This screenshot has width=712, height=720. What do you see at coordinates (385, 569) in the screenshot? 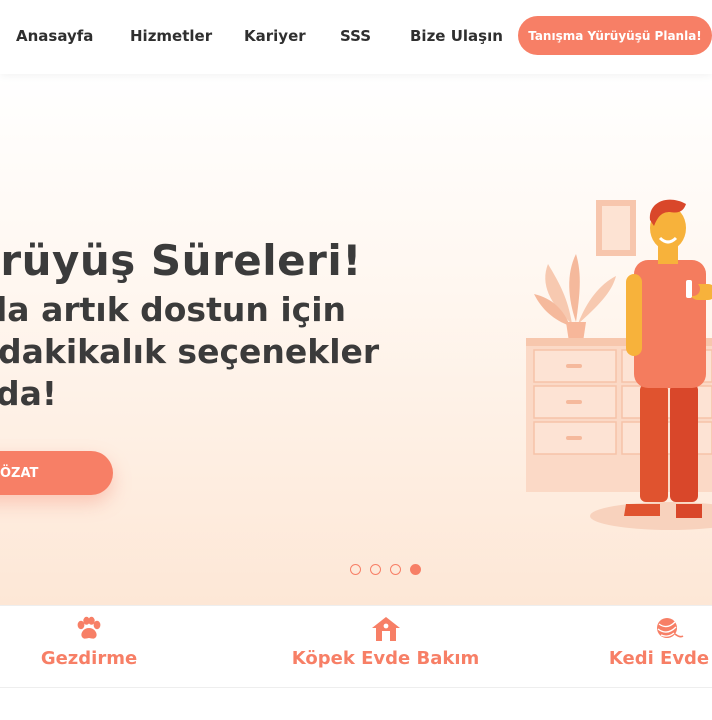
I see `slider-pagination` at bounding box center [385, 569].